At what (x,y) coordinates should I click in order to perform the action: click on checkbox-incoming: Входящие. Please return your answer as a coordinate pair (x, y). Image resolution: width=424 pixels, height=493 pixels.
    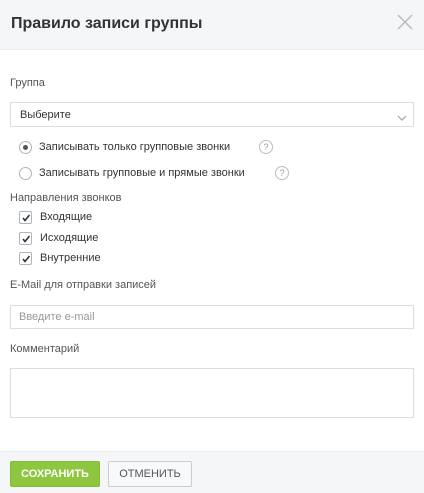
    Looking at the image, I should click on (69, 217).